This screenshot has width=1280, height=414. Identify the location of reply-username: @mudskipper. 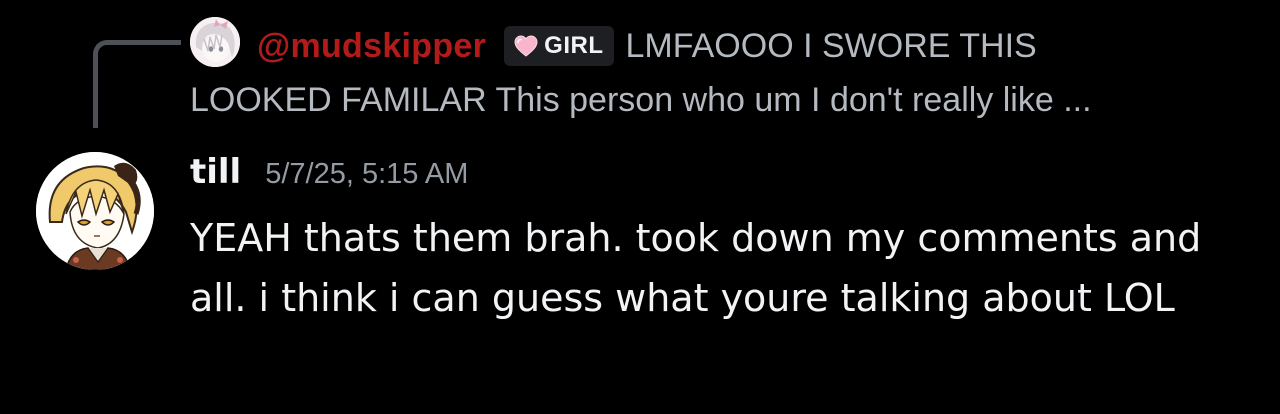
(371, 46).